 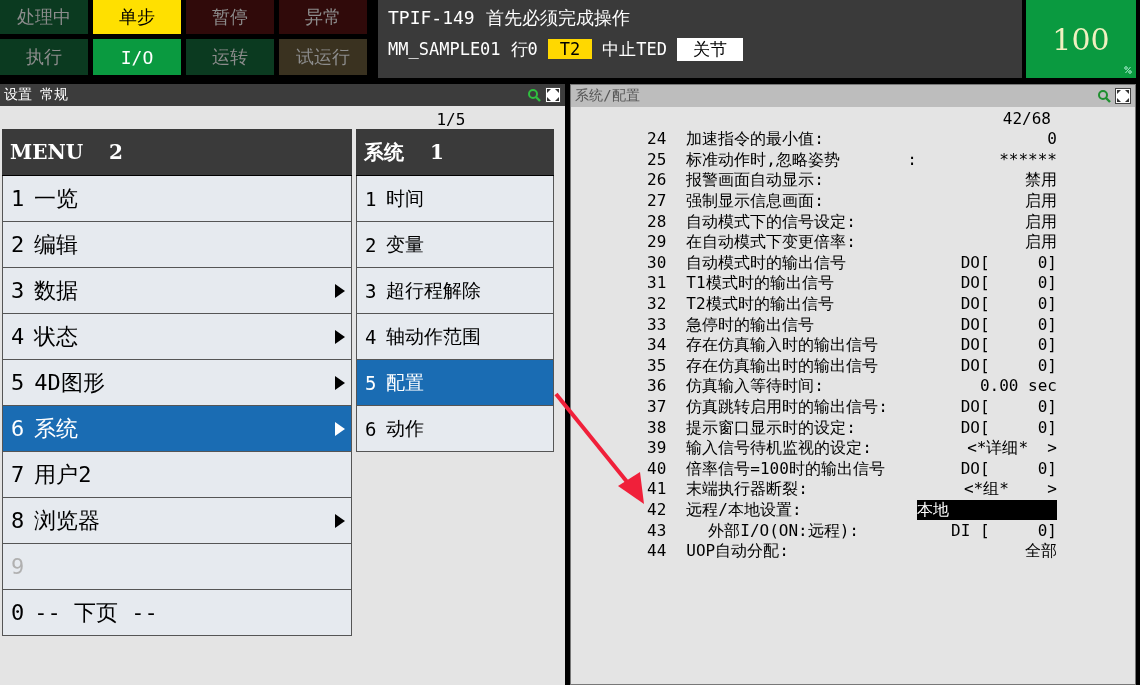 What do you see at coordinates (771, 242) in the screenshot?
I see `setting-label: 在自动模式下变更倍率:` at bounding box center [771, 242].